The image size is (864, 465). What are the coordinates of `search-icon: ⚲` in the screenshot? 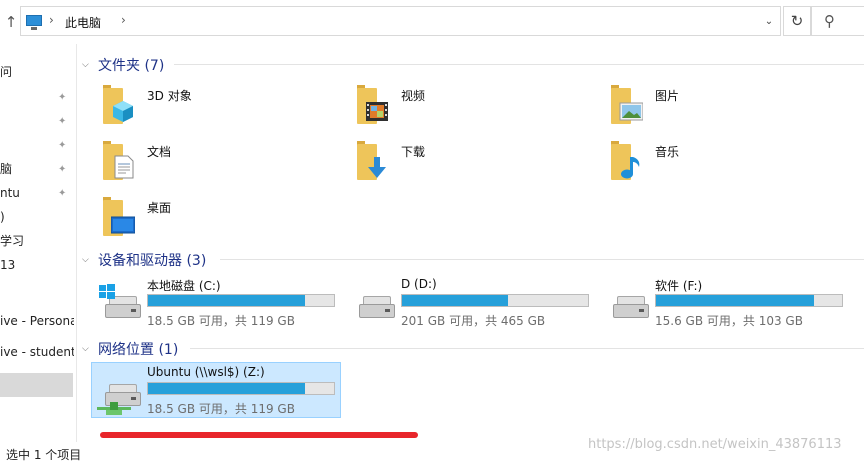 It's located at (829, 21).